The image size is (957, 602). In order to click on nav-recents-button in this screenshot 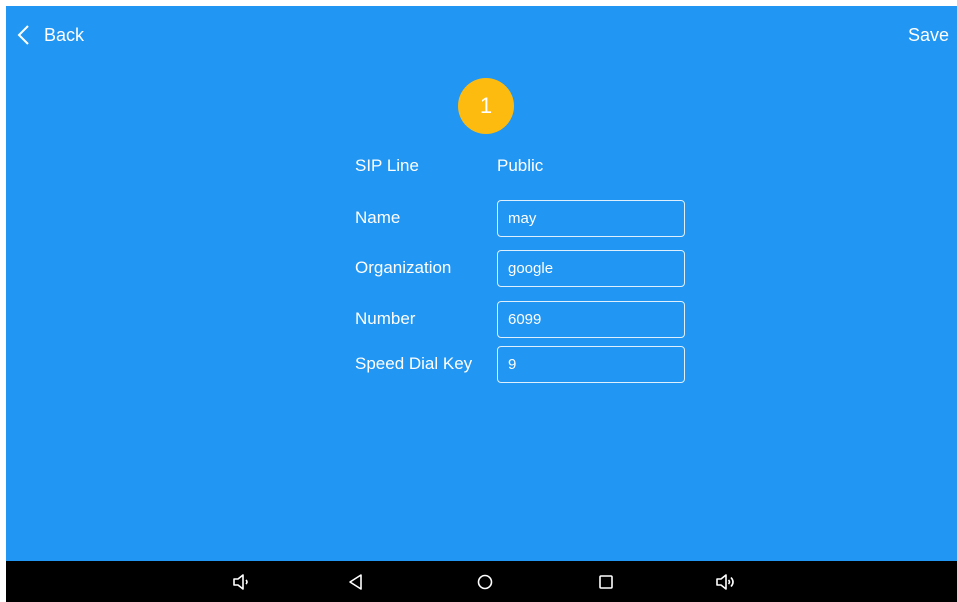, I will do `click(606, 582)`.